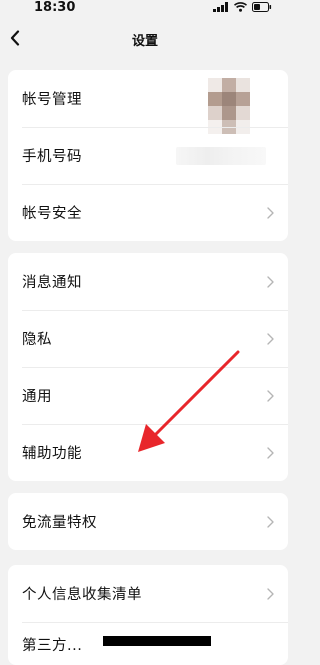 The image size is (320, 665). Describe the element at coordinates (148, 338) in the screenshot. I see `settings-row-privacy: 隐私` at that location.